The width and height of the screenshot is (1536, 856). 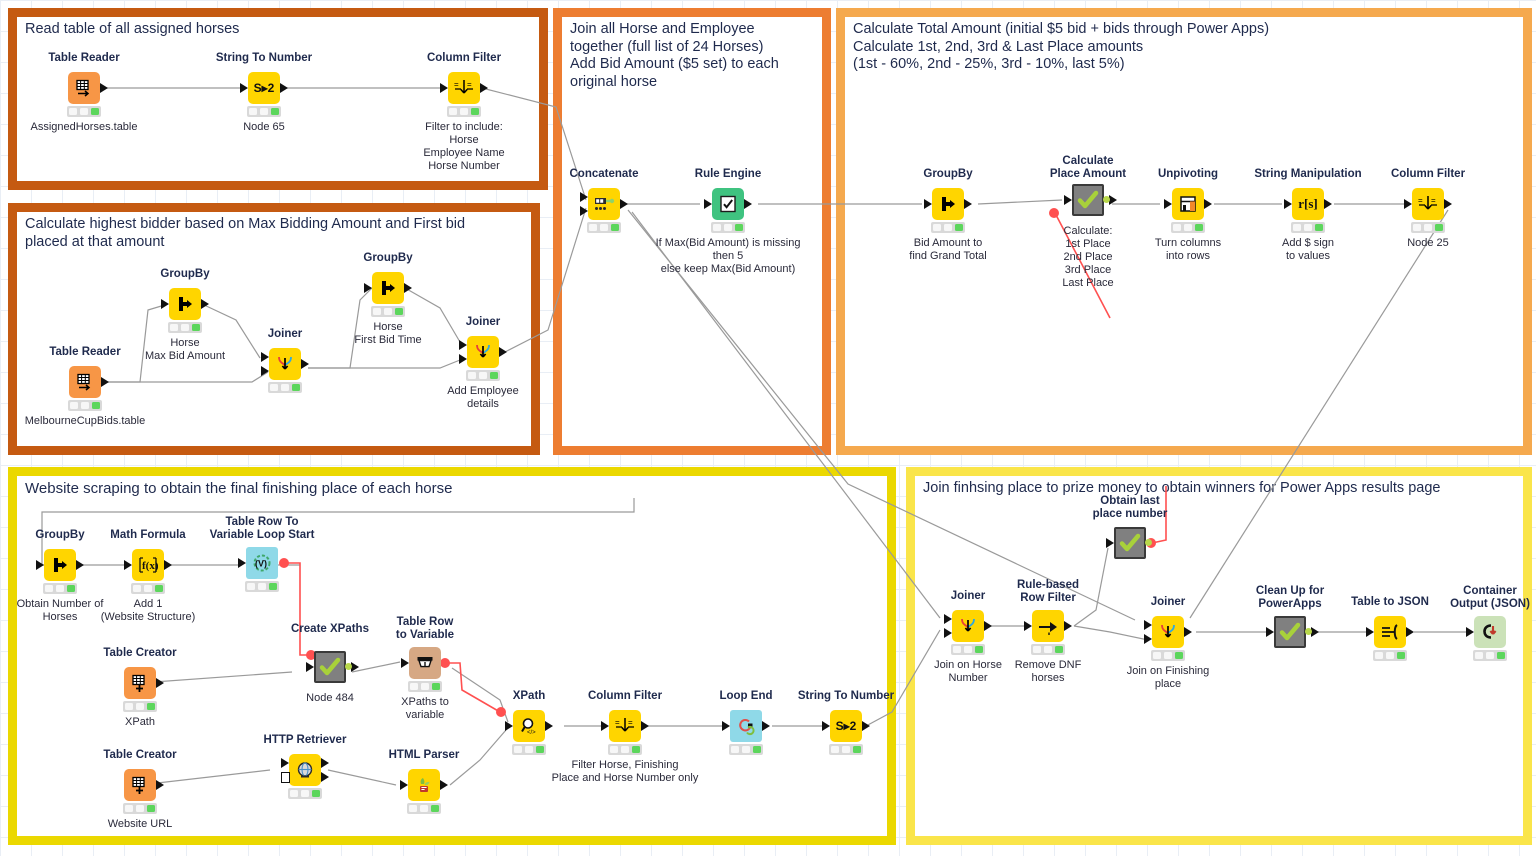 I want to click on node-annotation: Website URL, so click(x=140, y=824).